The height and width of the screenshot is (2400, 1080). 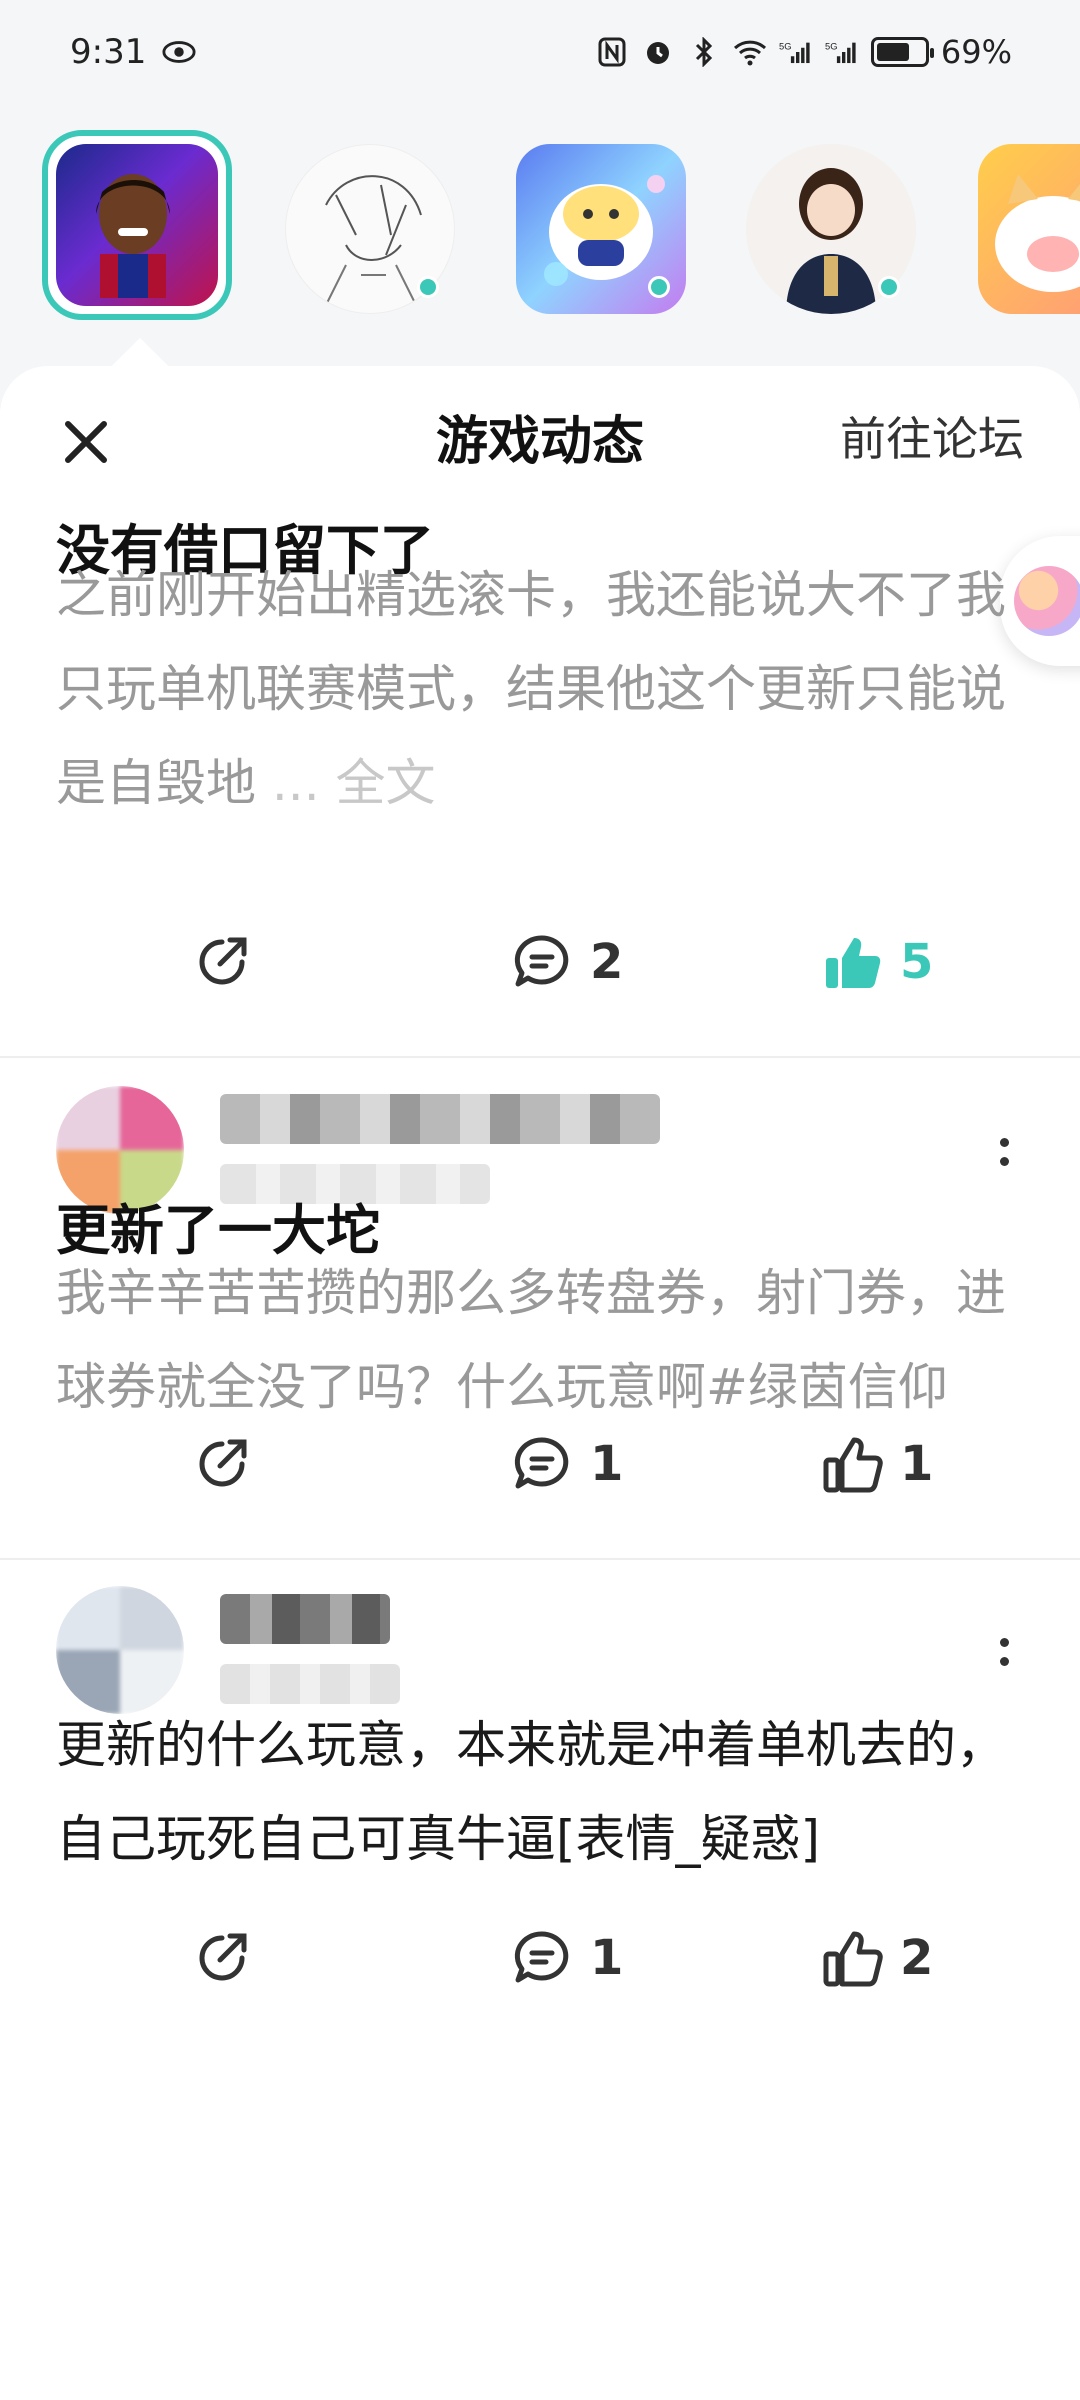 I want to click on cartoon-animal-icon, so click(x=1037, y=233).